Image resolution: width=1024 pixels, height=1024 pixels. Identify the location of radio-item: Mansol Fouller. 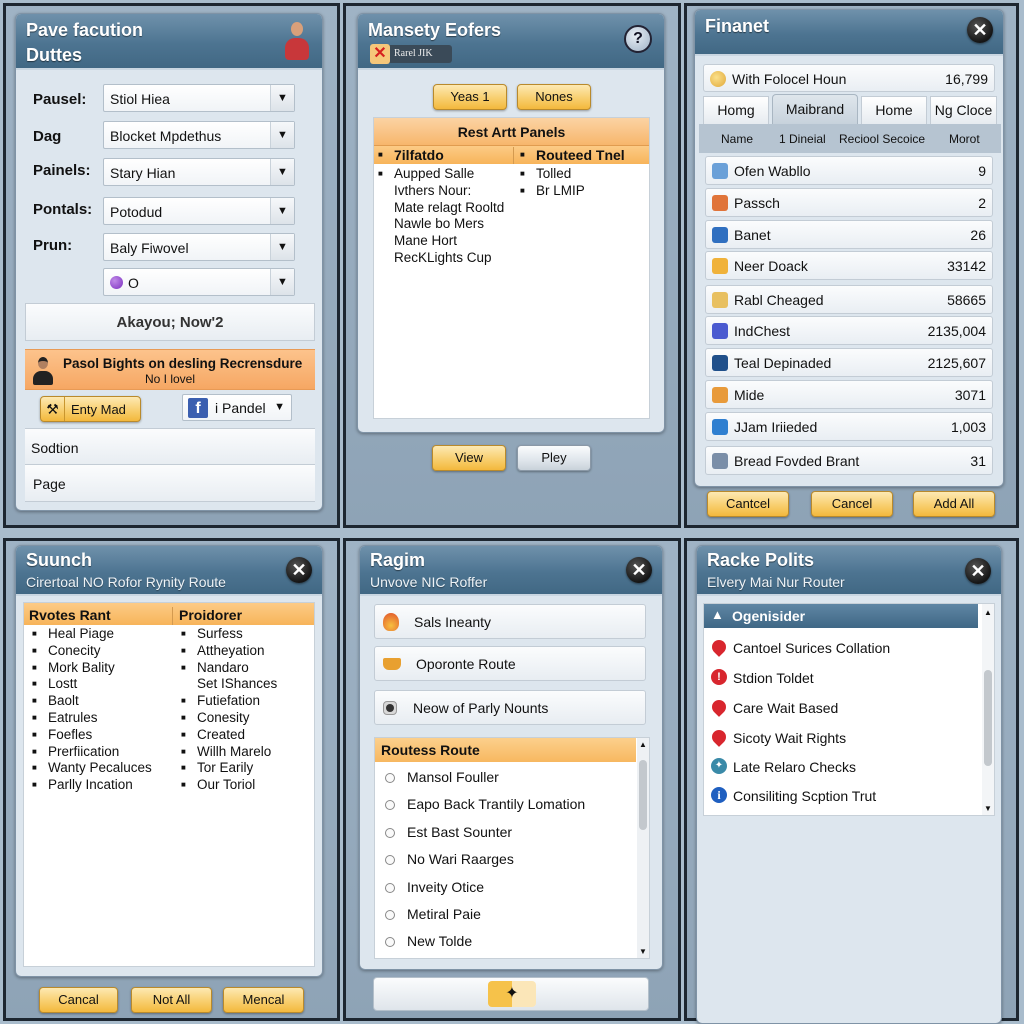
(506, 777).